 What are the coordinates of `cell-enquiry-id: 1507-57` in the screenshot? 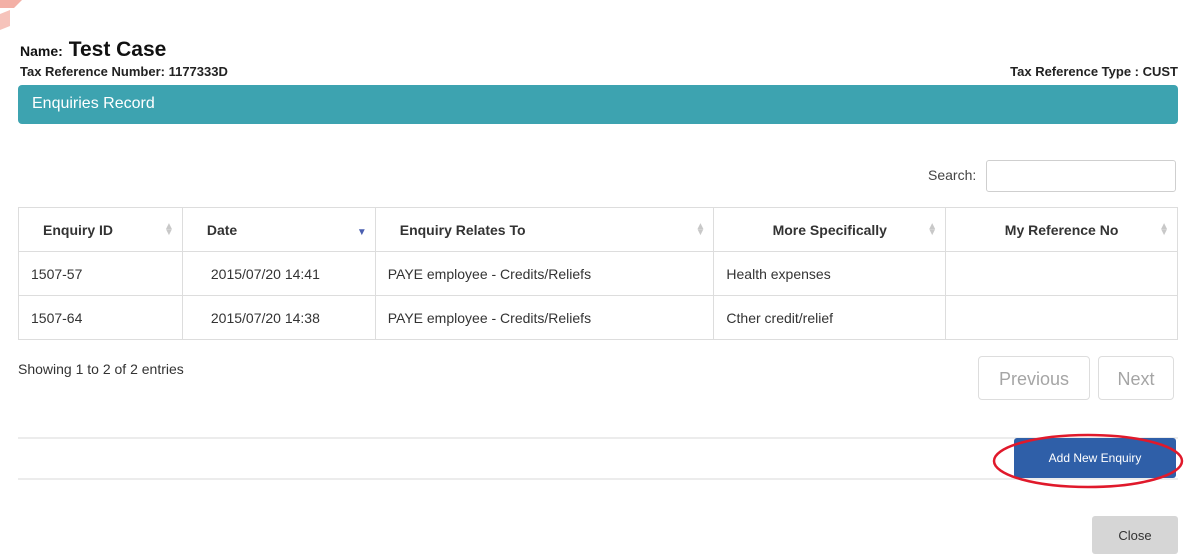 It's located at (100, 273).